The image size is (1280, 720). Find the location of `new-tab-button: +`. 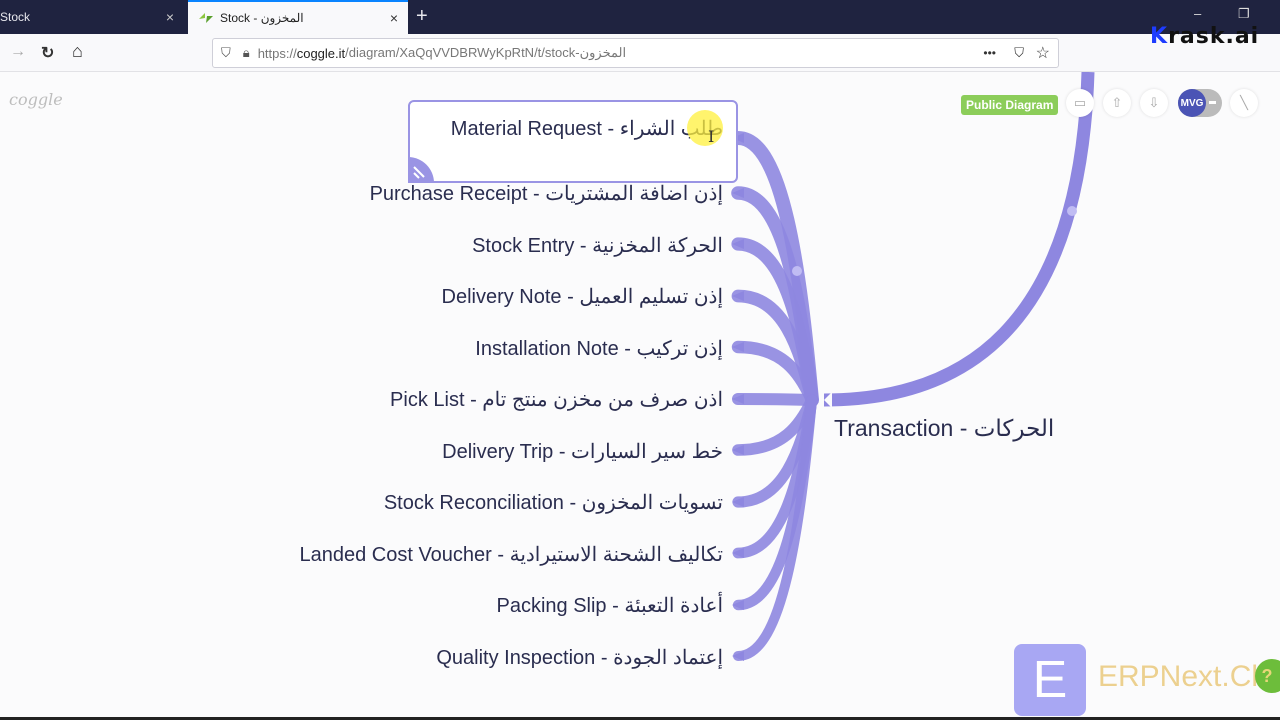

new-tab-button: + is located at coordinates (422, 16).